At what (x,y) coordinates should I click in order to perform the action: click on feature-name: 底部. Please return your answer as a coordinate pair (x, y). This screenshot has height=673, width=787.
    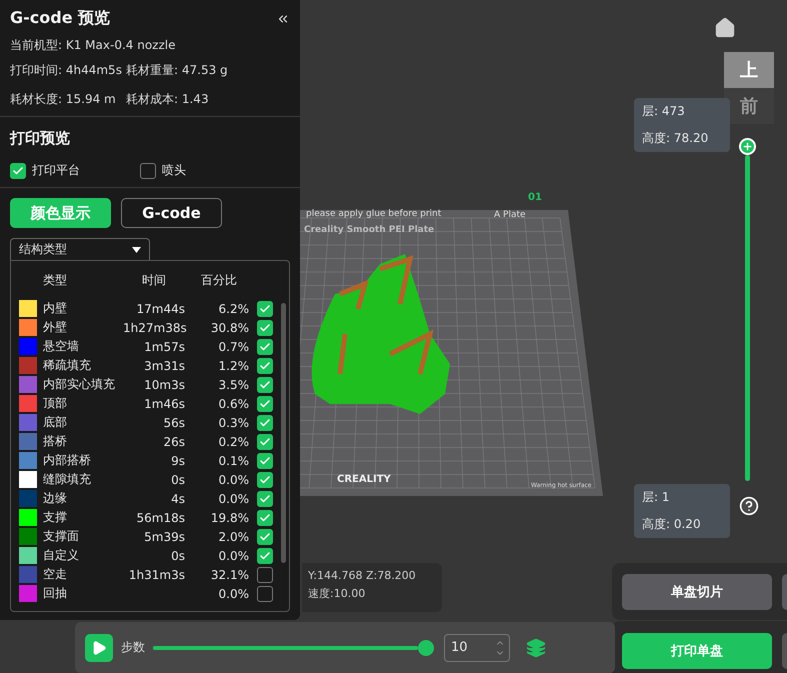
    Looking at the image, I should click on (55, 422).